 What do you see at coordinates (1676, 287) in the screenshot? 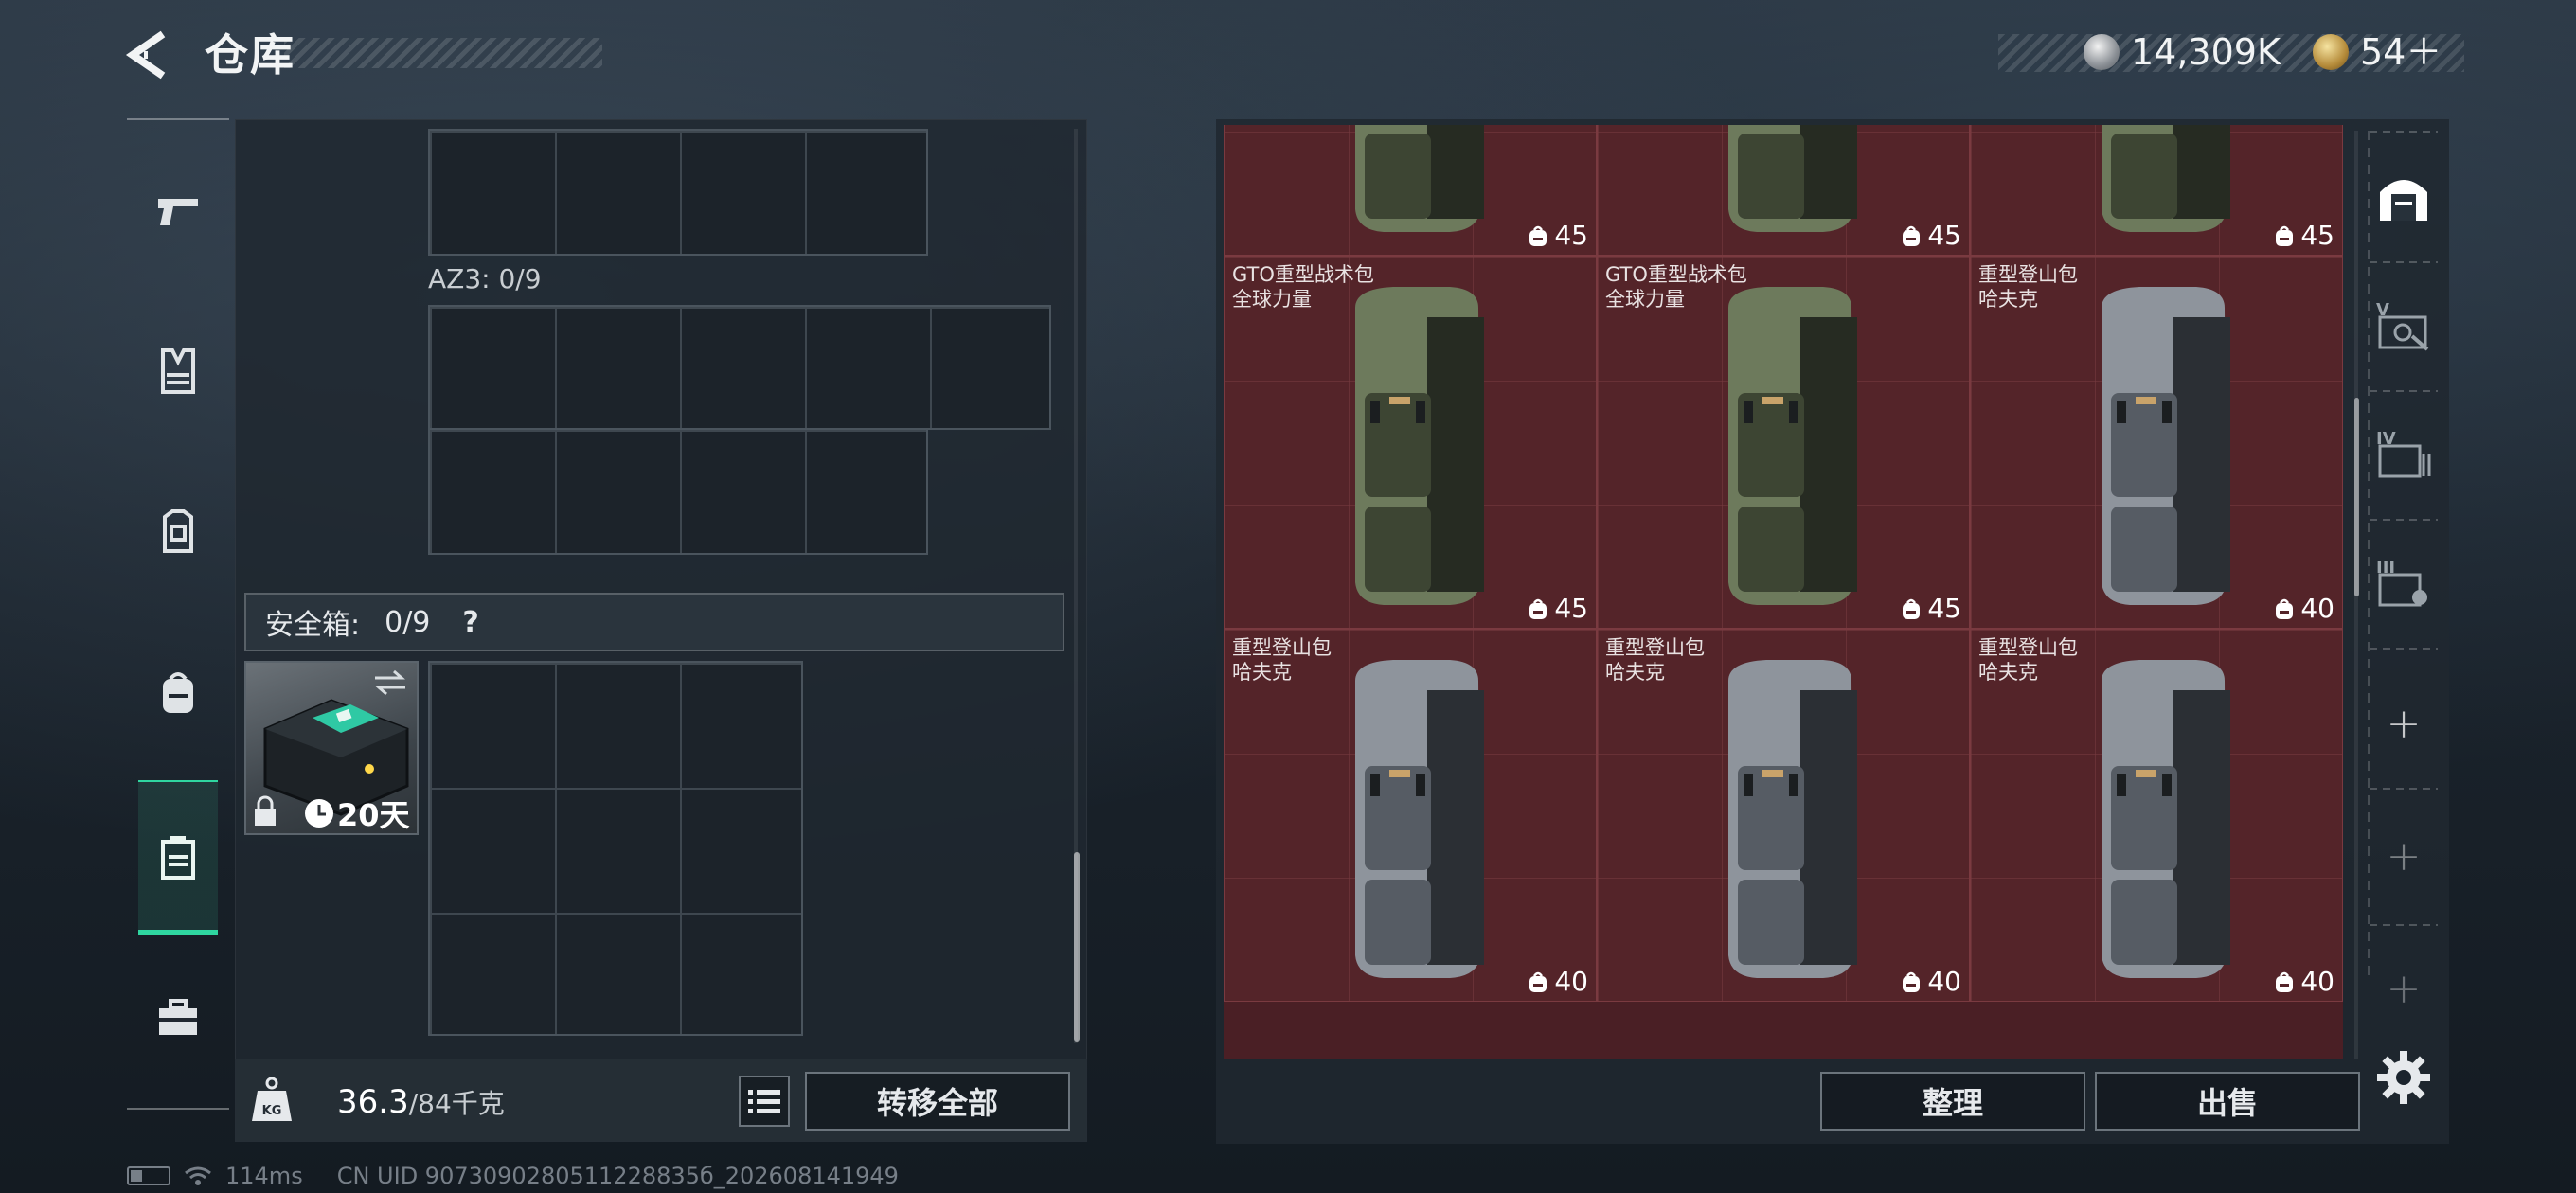
I see `item-name: GTO重型战术包 全球力量` at bounding box center [1676, 287].